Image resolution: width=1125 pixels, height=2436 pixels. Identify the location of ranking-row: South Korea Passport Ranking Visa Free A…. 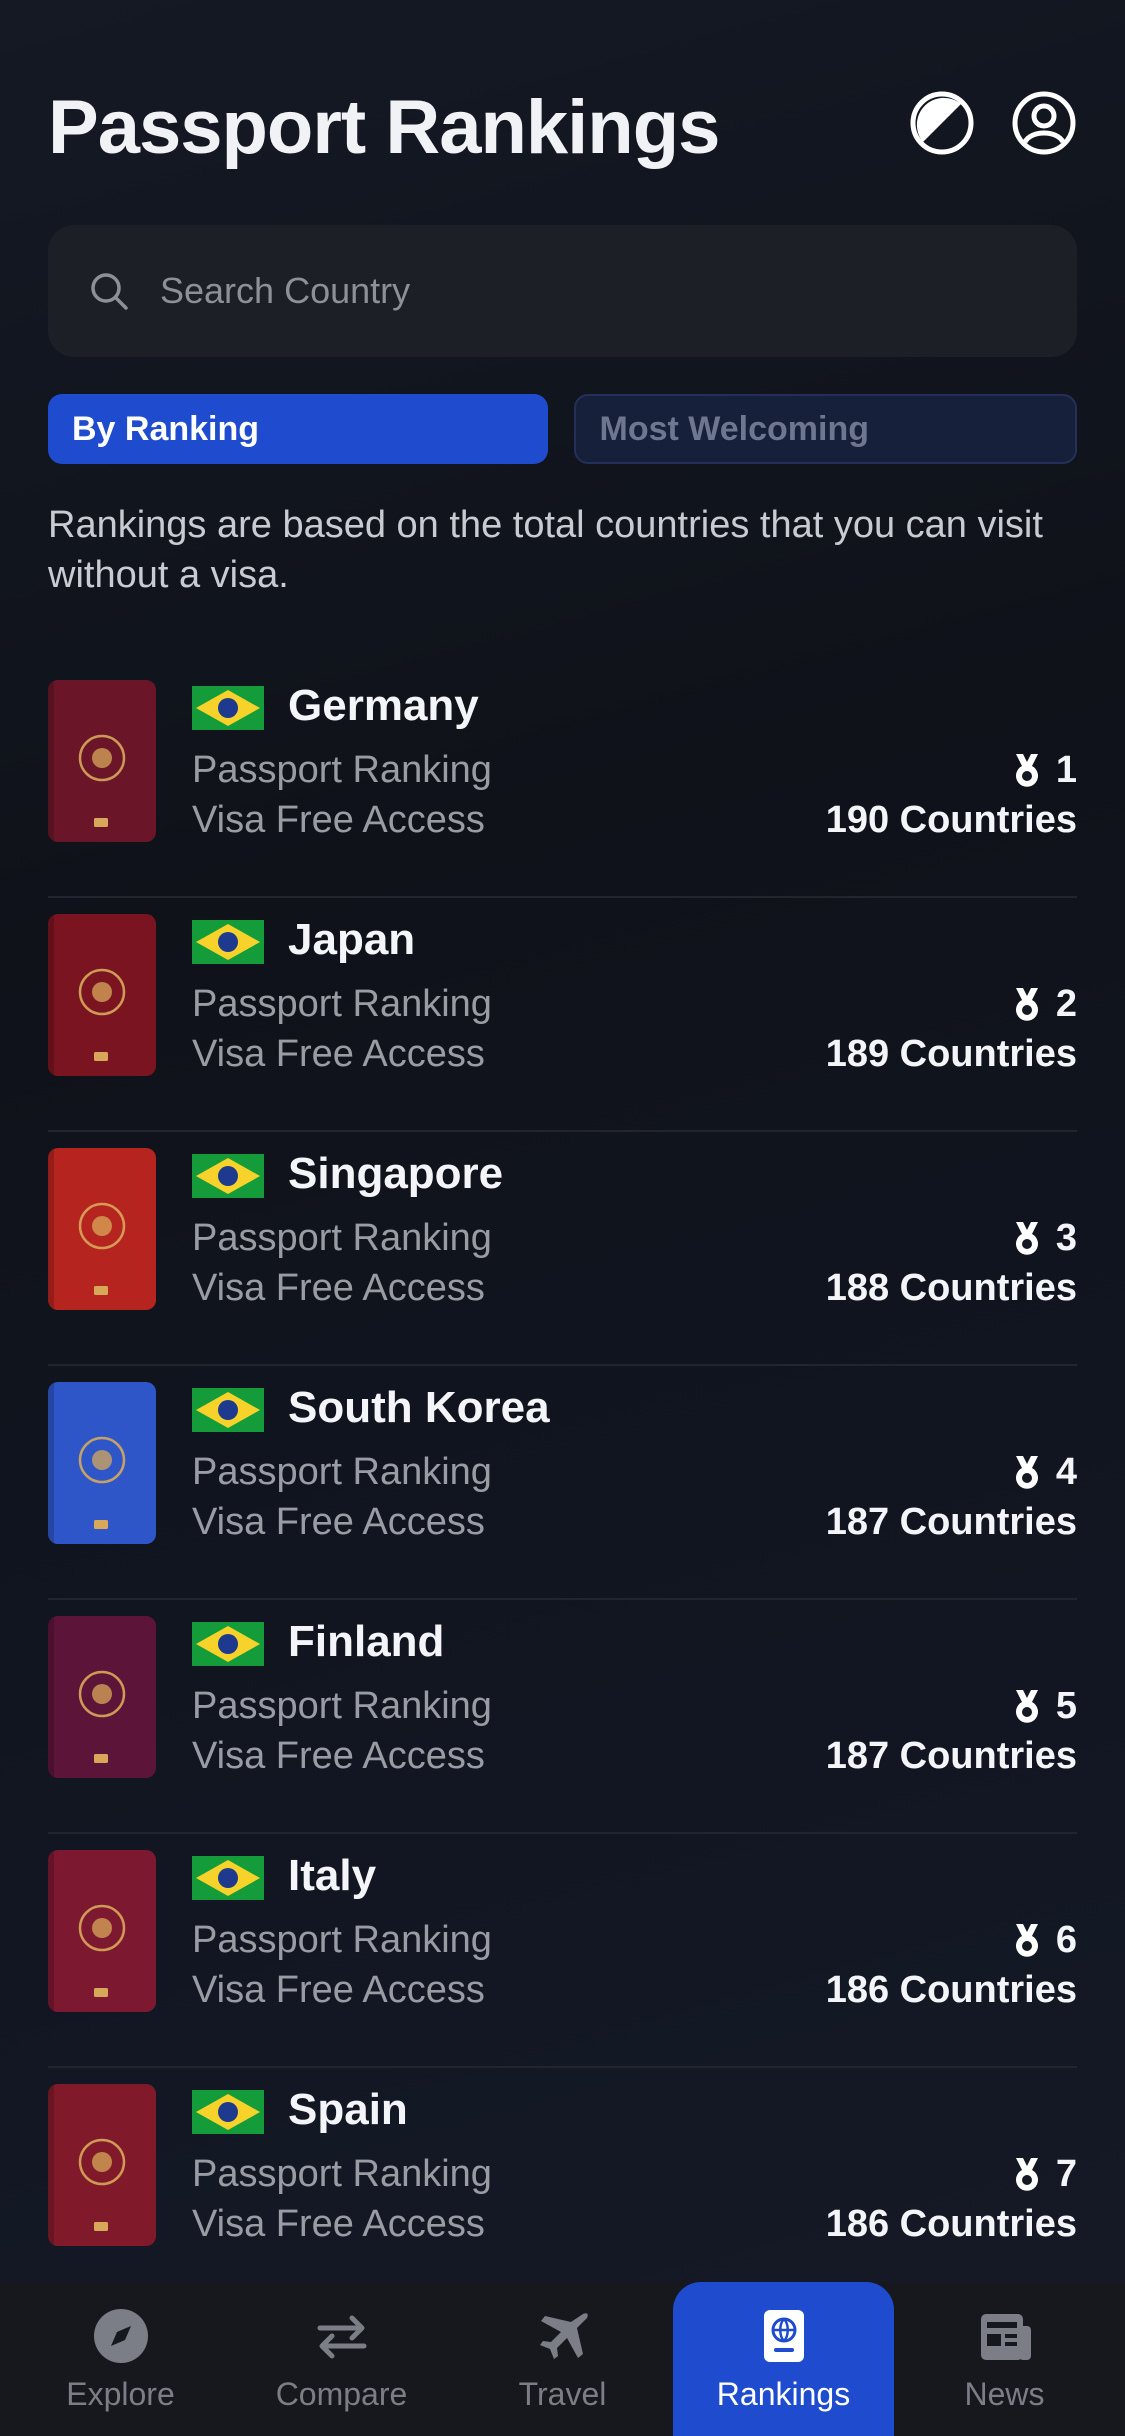
(562, 1483).